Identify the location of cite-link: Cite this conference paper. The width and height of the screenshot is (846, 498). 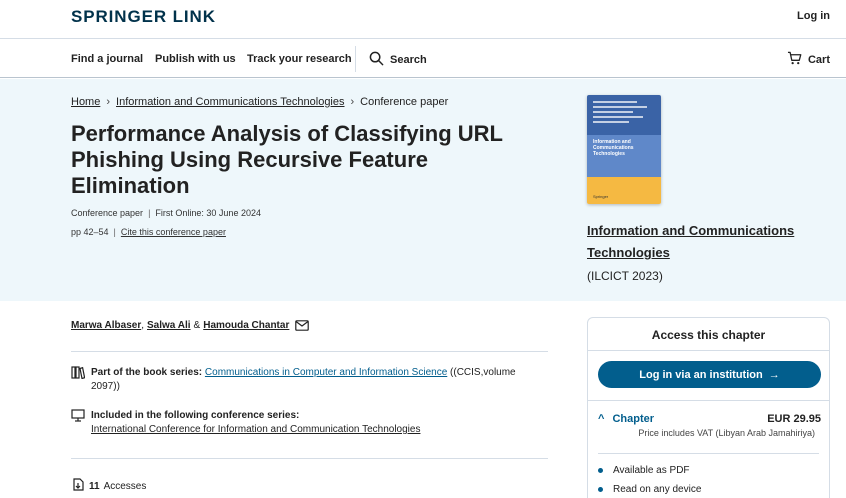
(173, 232).